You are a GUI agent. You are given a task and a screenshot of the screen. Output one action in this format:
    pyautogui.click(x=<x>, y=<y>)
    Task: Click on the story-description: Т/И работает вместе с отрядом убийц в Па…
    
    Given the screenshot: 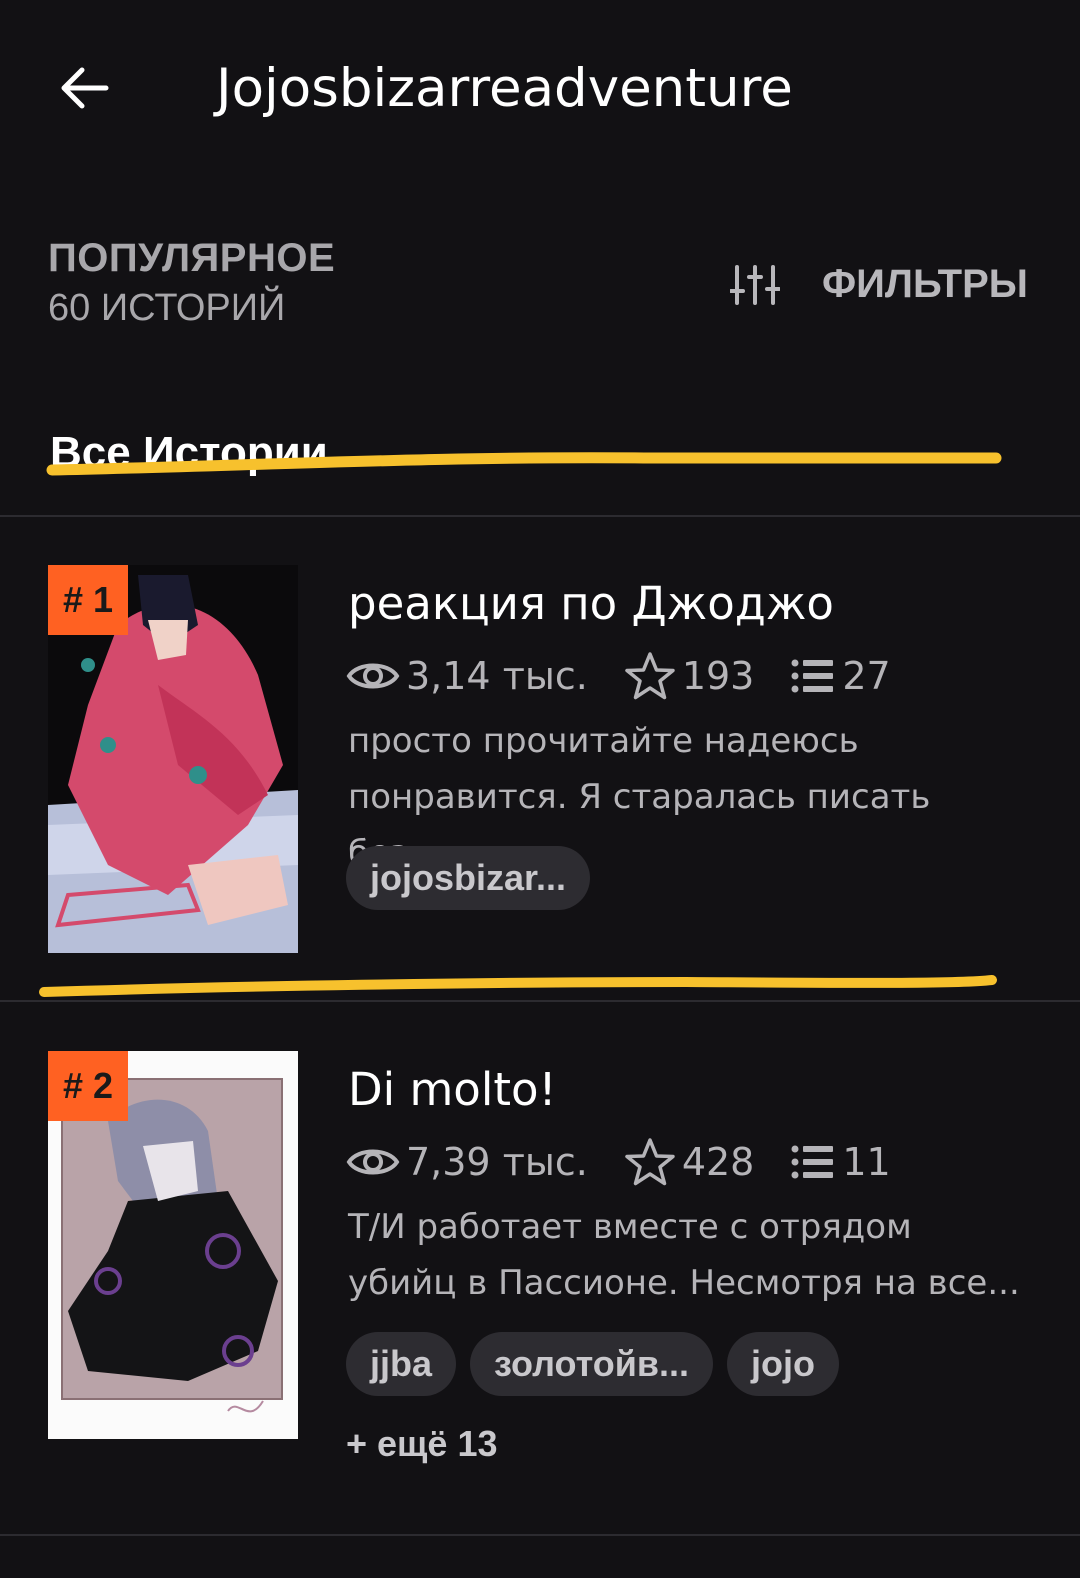 What is the action you would take?
    pyautogui.click(x=688, y=1255)
    